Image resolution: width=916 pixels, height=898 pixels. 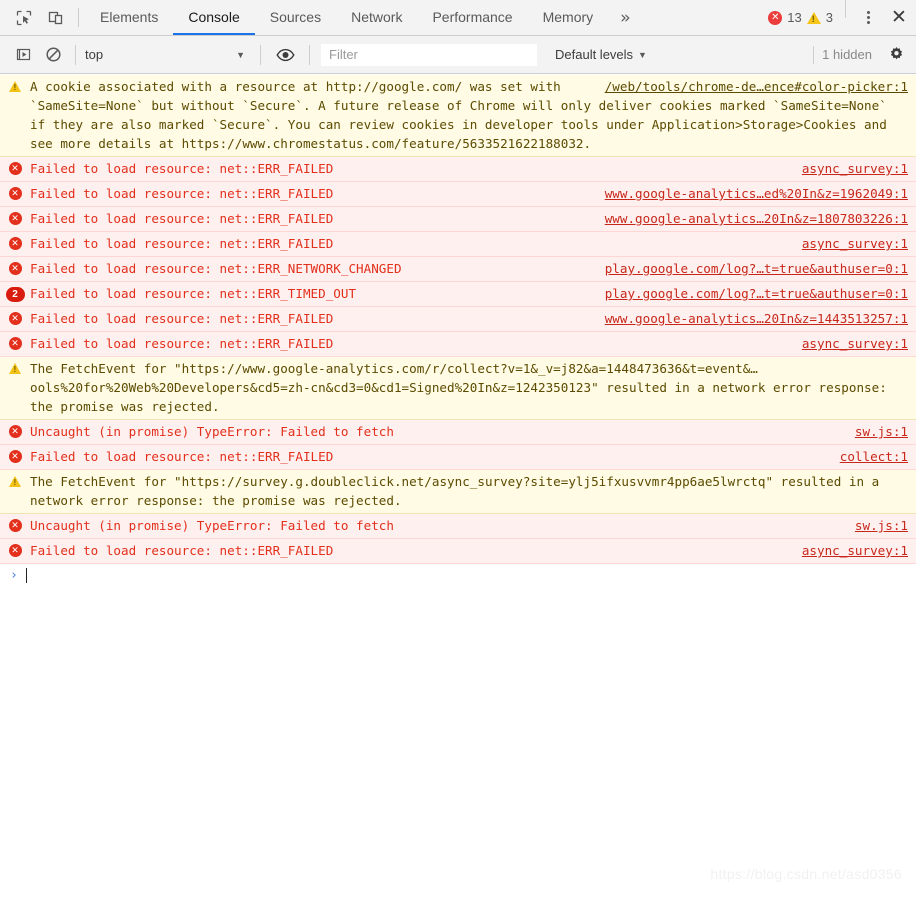 What do you see at coordinates (168, 55) in the screenshot?
I see `execution-context-select: top ▼` at bounding box center [168, 55].